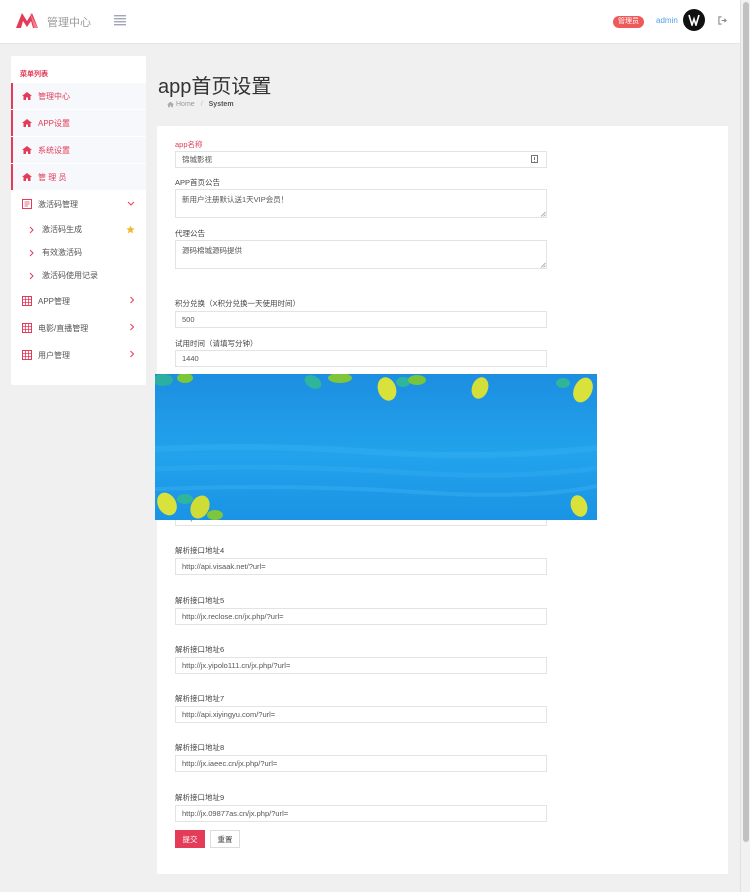  Describe the element at coordinates (54, 150) in the screenshot. I see `sidebar-item-label: 系统设置` at that location.